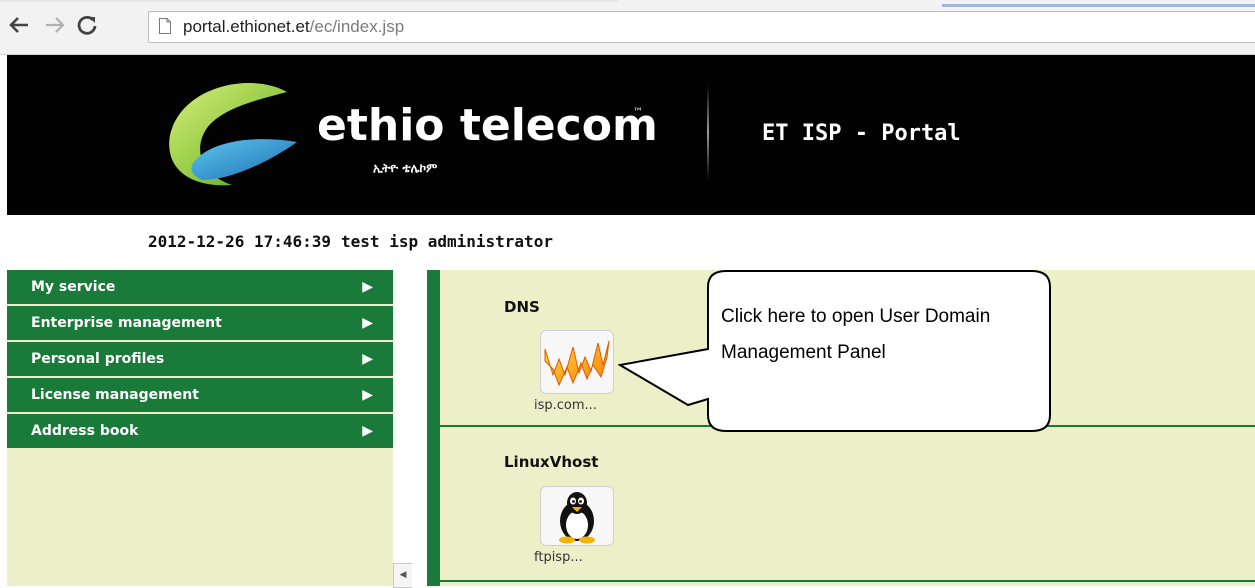 The image size is (1255, 588). I want to click on sidebar-item-personal-profiles: Personal profiles ▶, so click(200, 360).